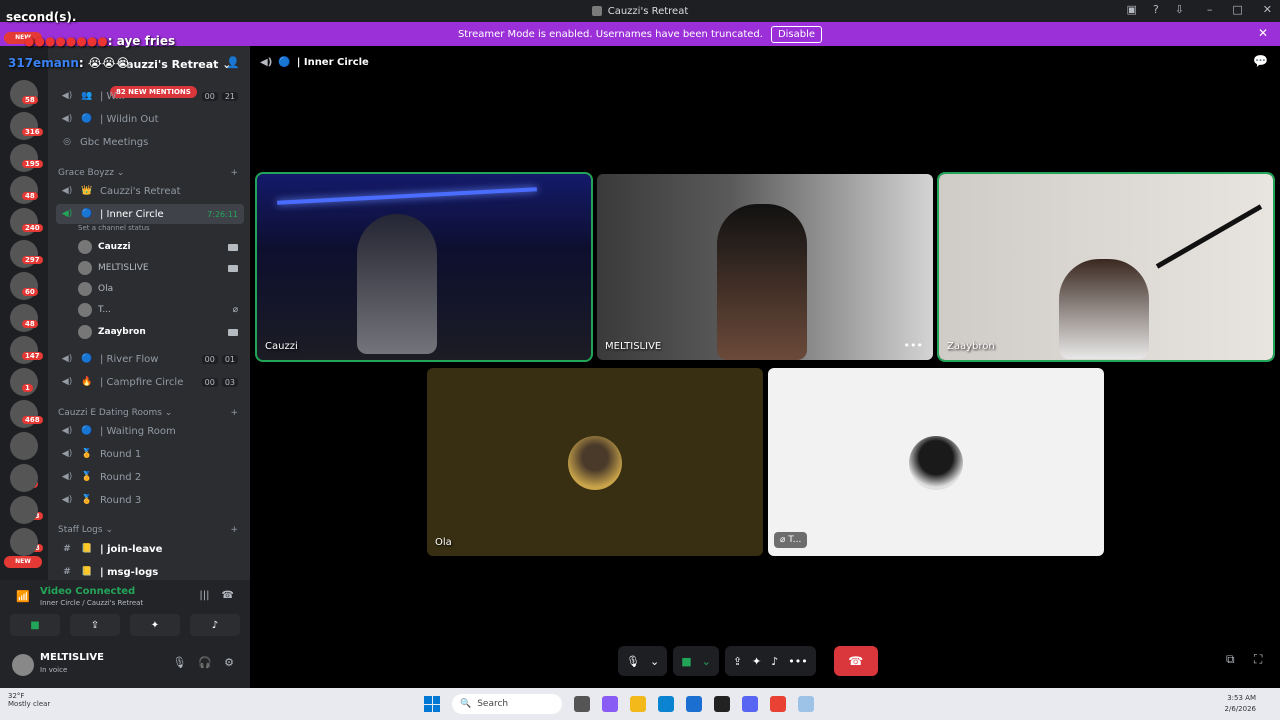 Image resolution: width=1280 pixels, height=720 pixels. What do you see at coordinates (424, 267) in the screenshot?
I see `video-tile: Cauzzi` at bounding box center [424, 267].